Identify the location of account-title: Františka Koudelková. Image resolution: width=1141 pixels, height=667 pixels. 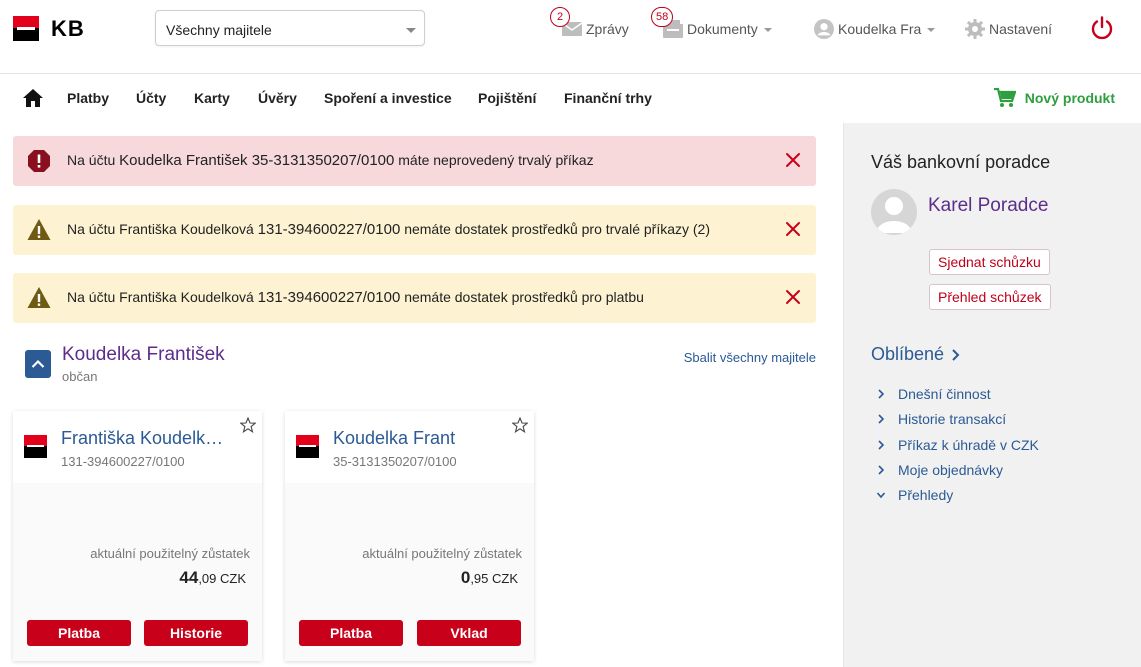
(146, 438).